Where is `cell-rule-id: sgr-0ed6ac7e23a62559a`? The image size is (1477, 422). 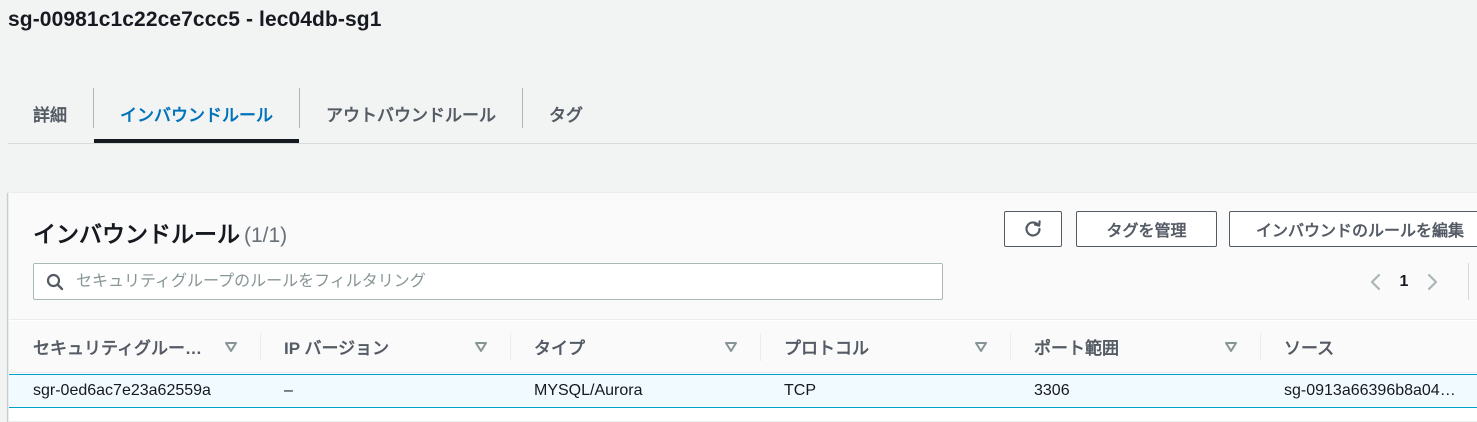
cell-rule-id: sgr-0ed6ac7e23a62559a is located at coordinates (122, 390).